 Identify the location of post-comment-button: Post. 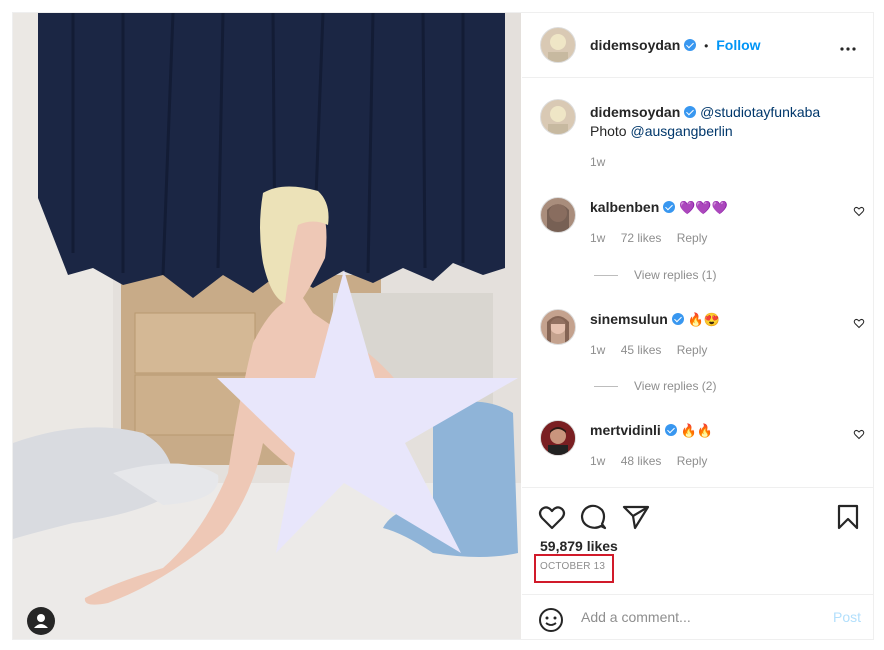
(847, 617).